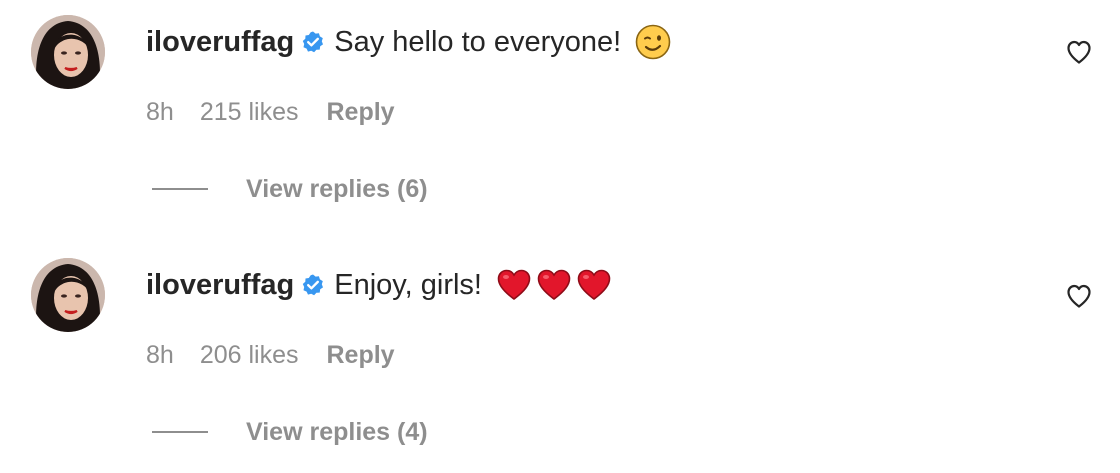 The height and width of the screenshot is (473, 1120). I want to click on view-replies-label: View replies (6), so click(337, 188).